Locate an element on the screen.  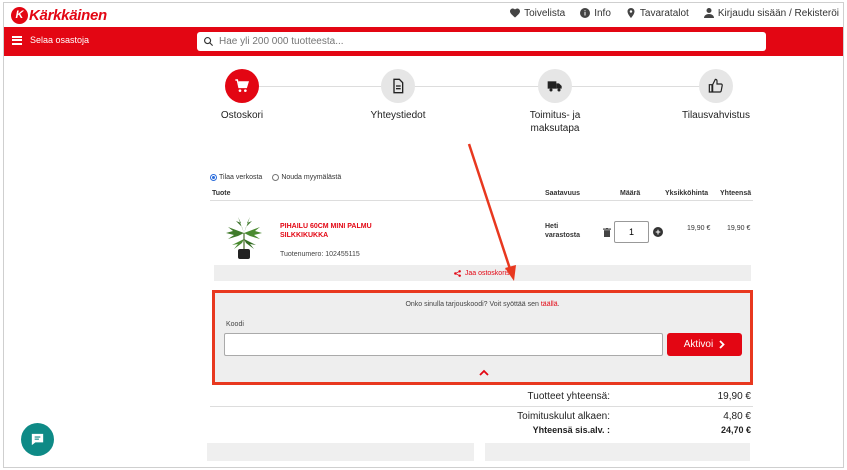
promo-question-end: . is located at coordinates (558, 304).